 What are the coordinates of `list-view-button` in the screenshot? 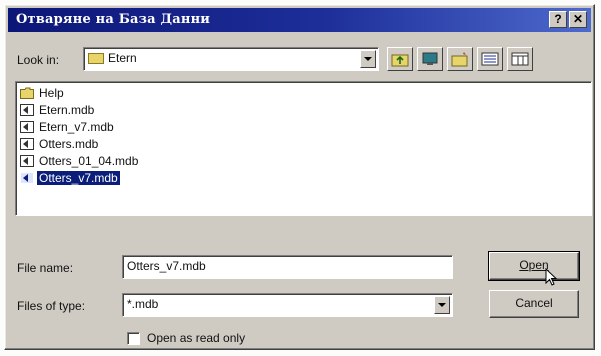 It's located at (490, 59).